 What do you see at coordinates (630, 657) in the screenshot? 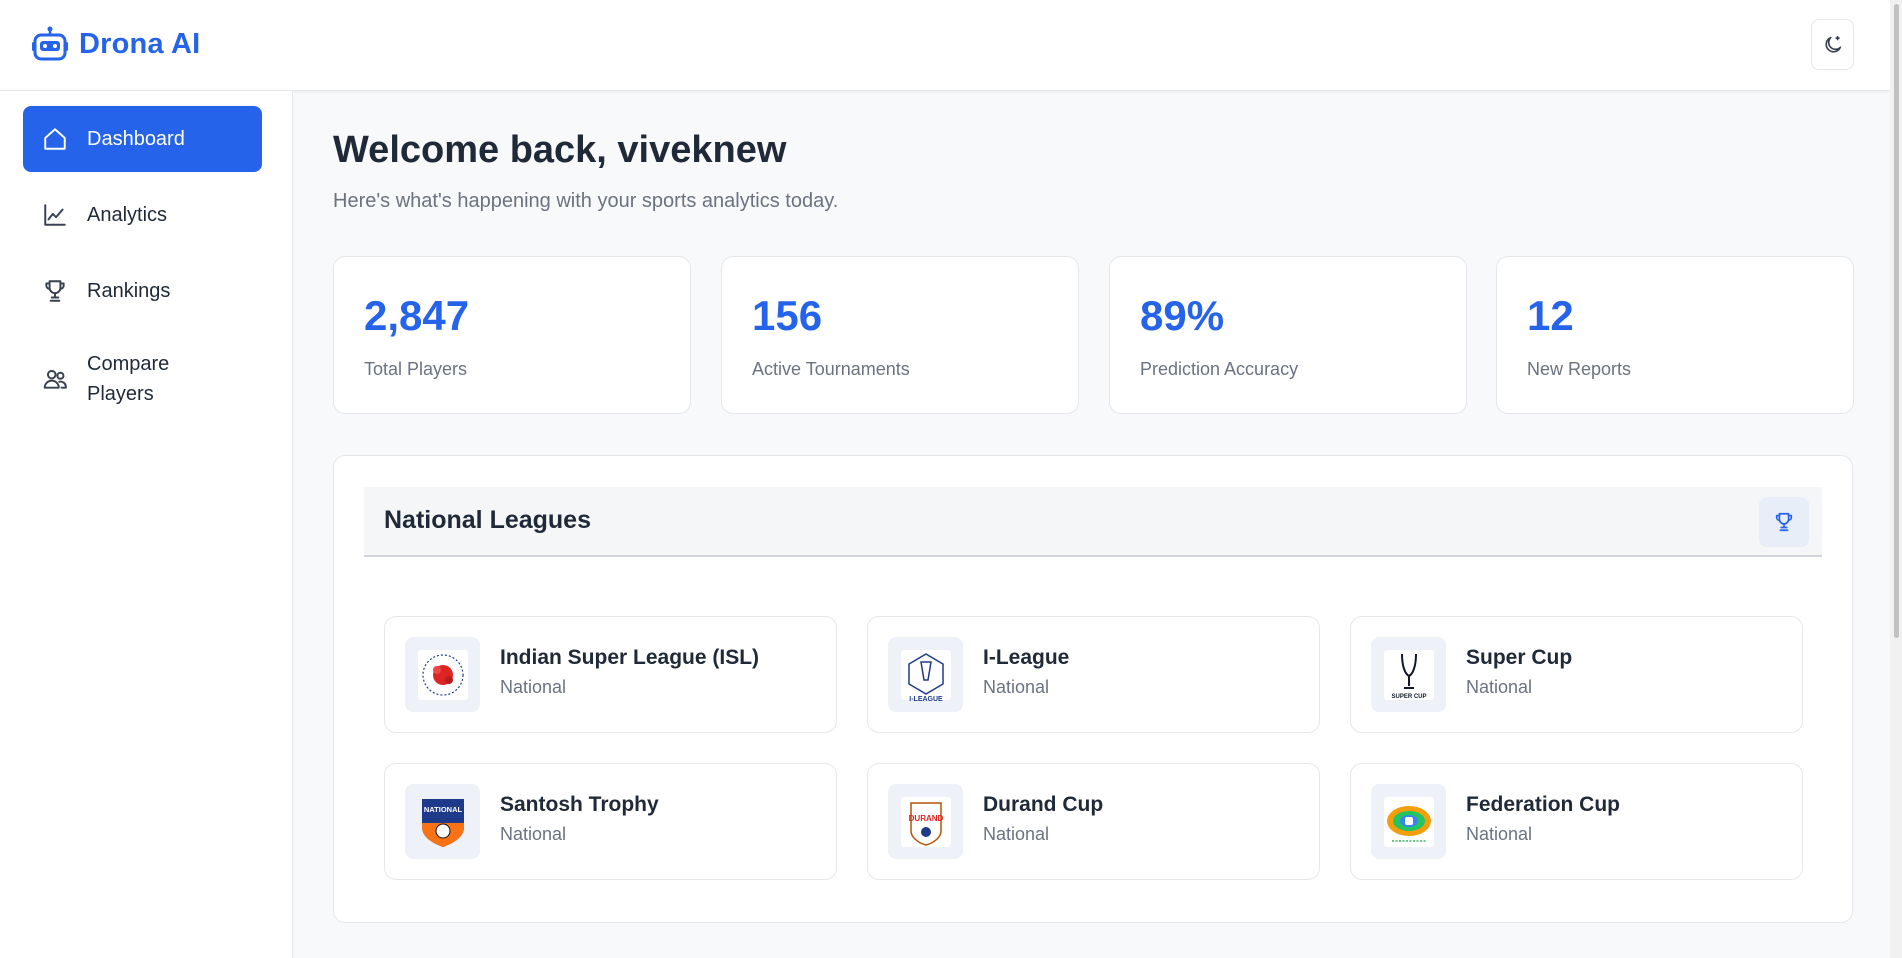
I see `league-name: Indian Super League (ISL)` at bounding box center [630, 657].